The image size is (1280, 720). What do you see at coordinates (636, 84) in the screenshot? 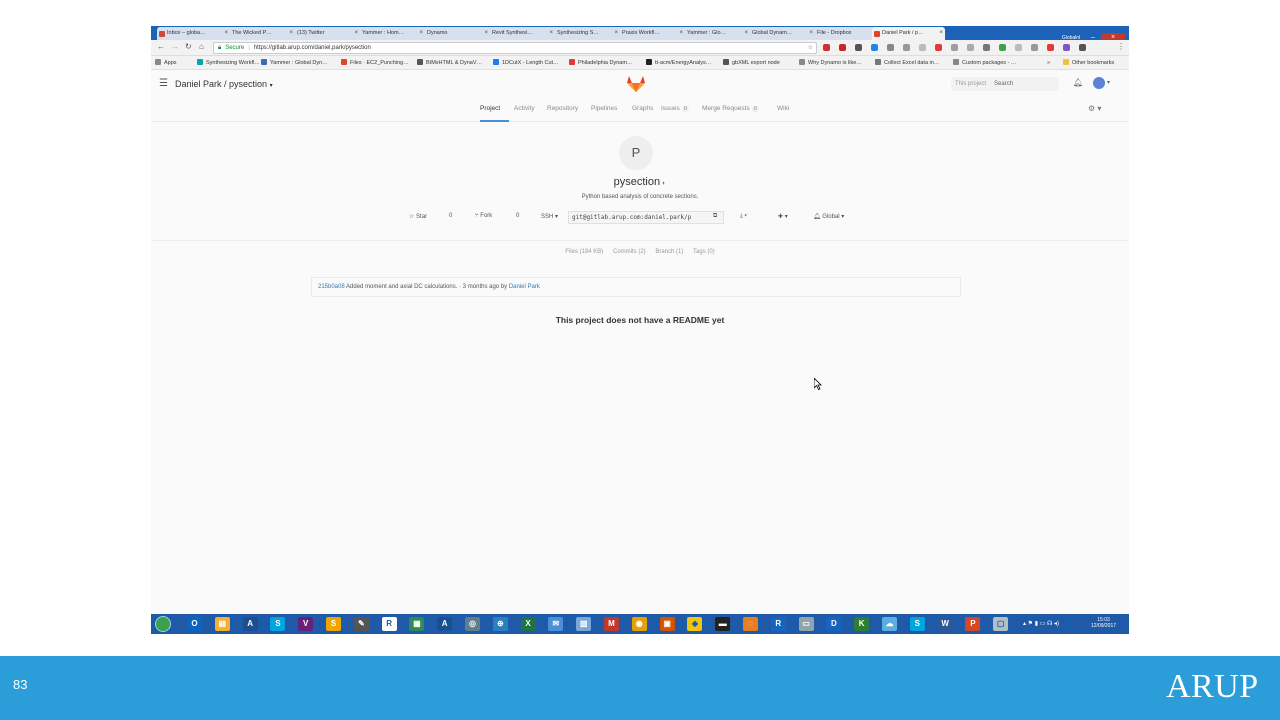
I see `gitlab-logo-icon` at bounding box center [636, 84].